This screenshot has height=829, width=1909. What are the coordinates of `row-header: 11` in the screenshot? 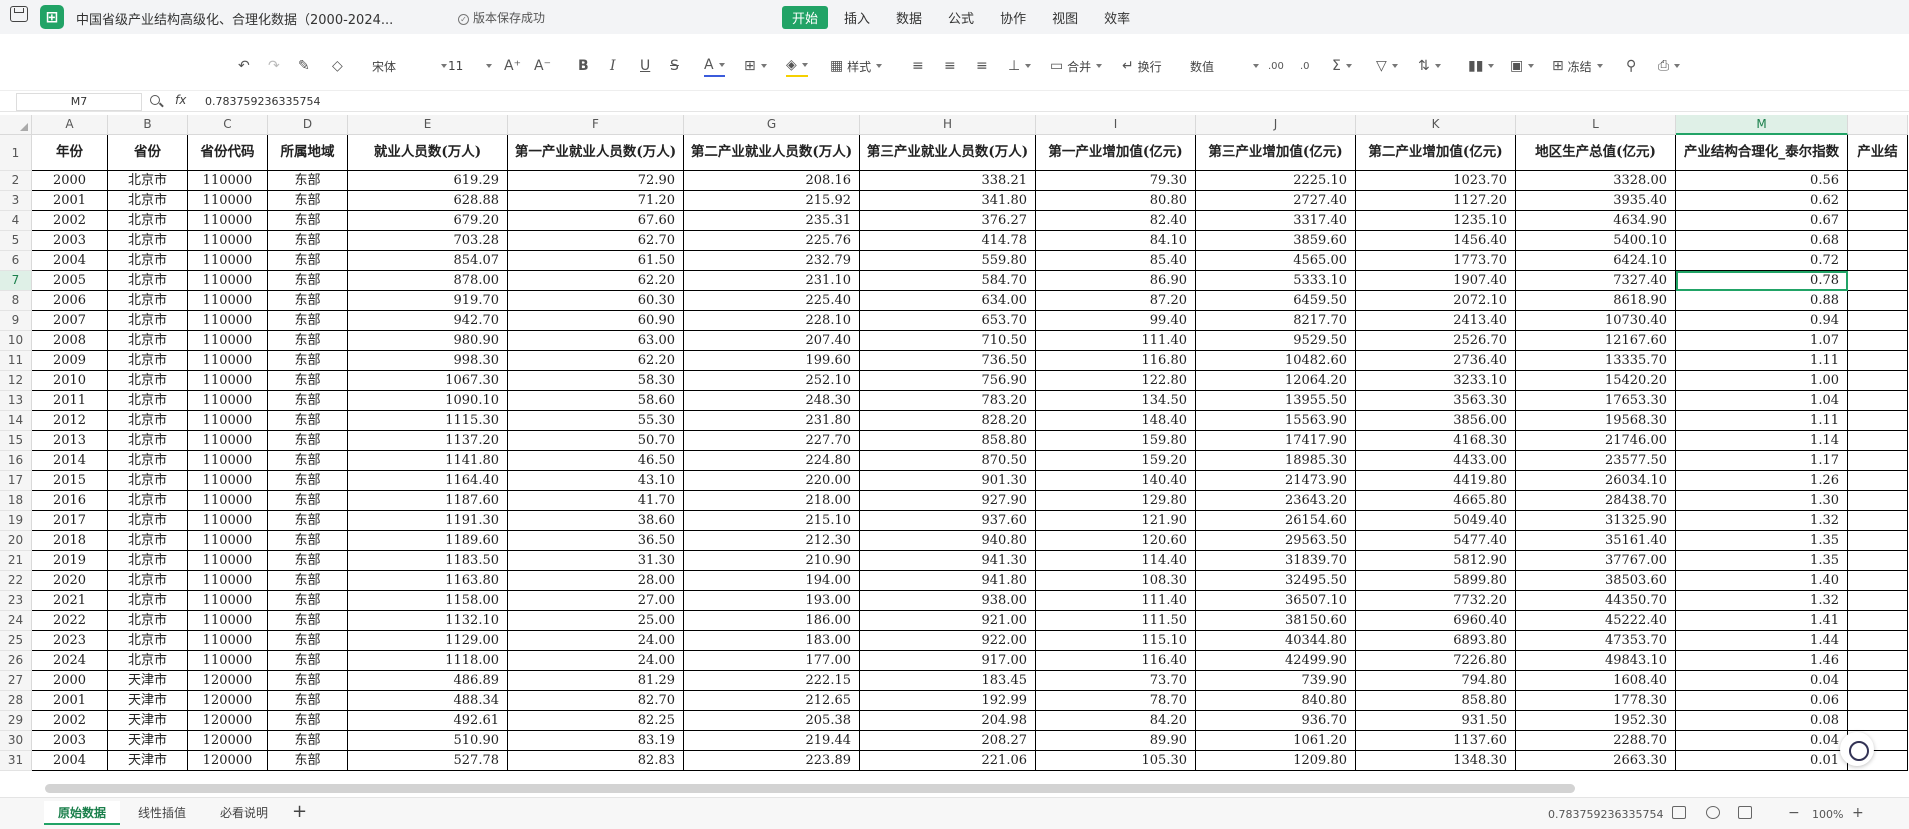 It's located at (16, 361).